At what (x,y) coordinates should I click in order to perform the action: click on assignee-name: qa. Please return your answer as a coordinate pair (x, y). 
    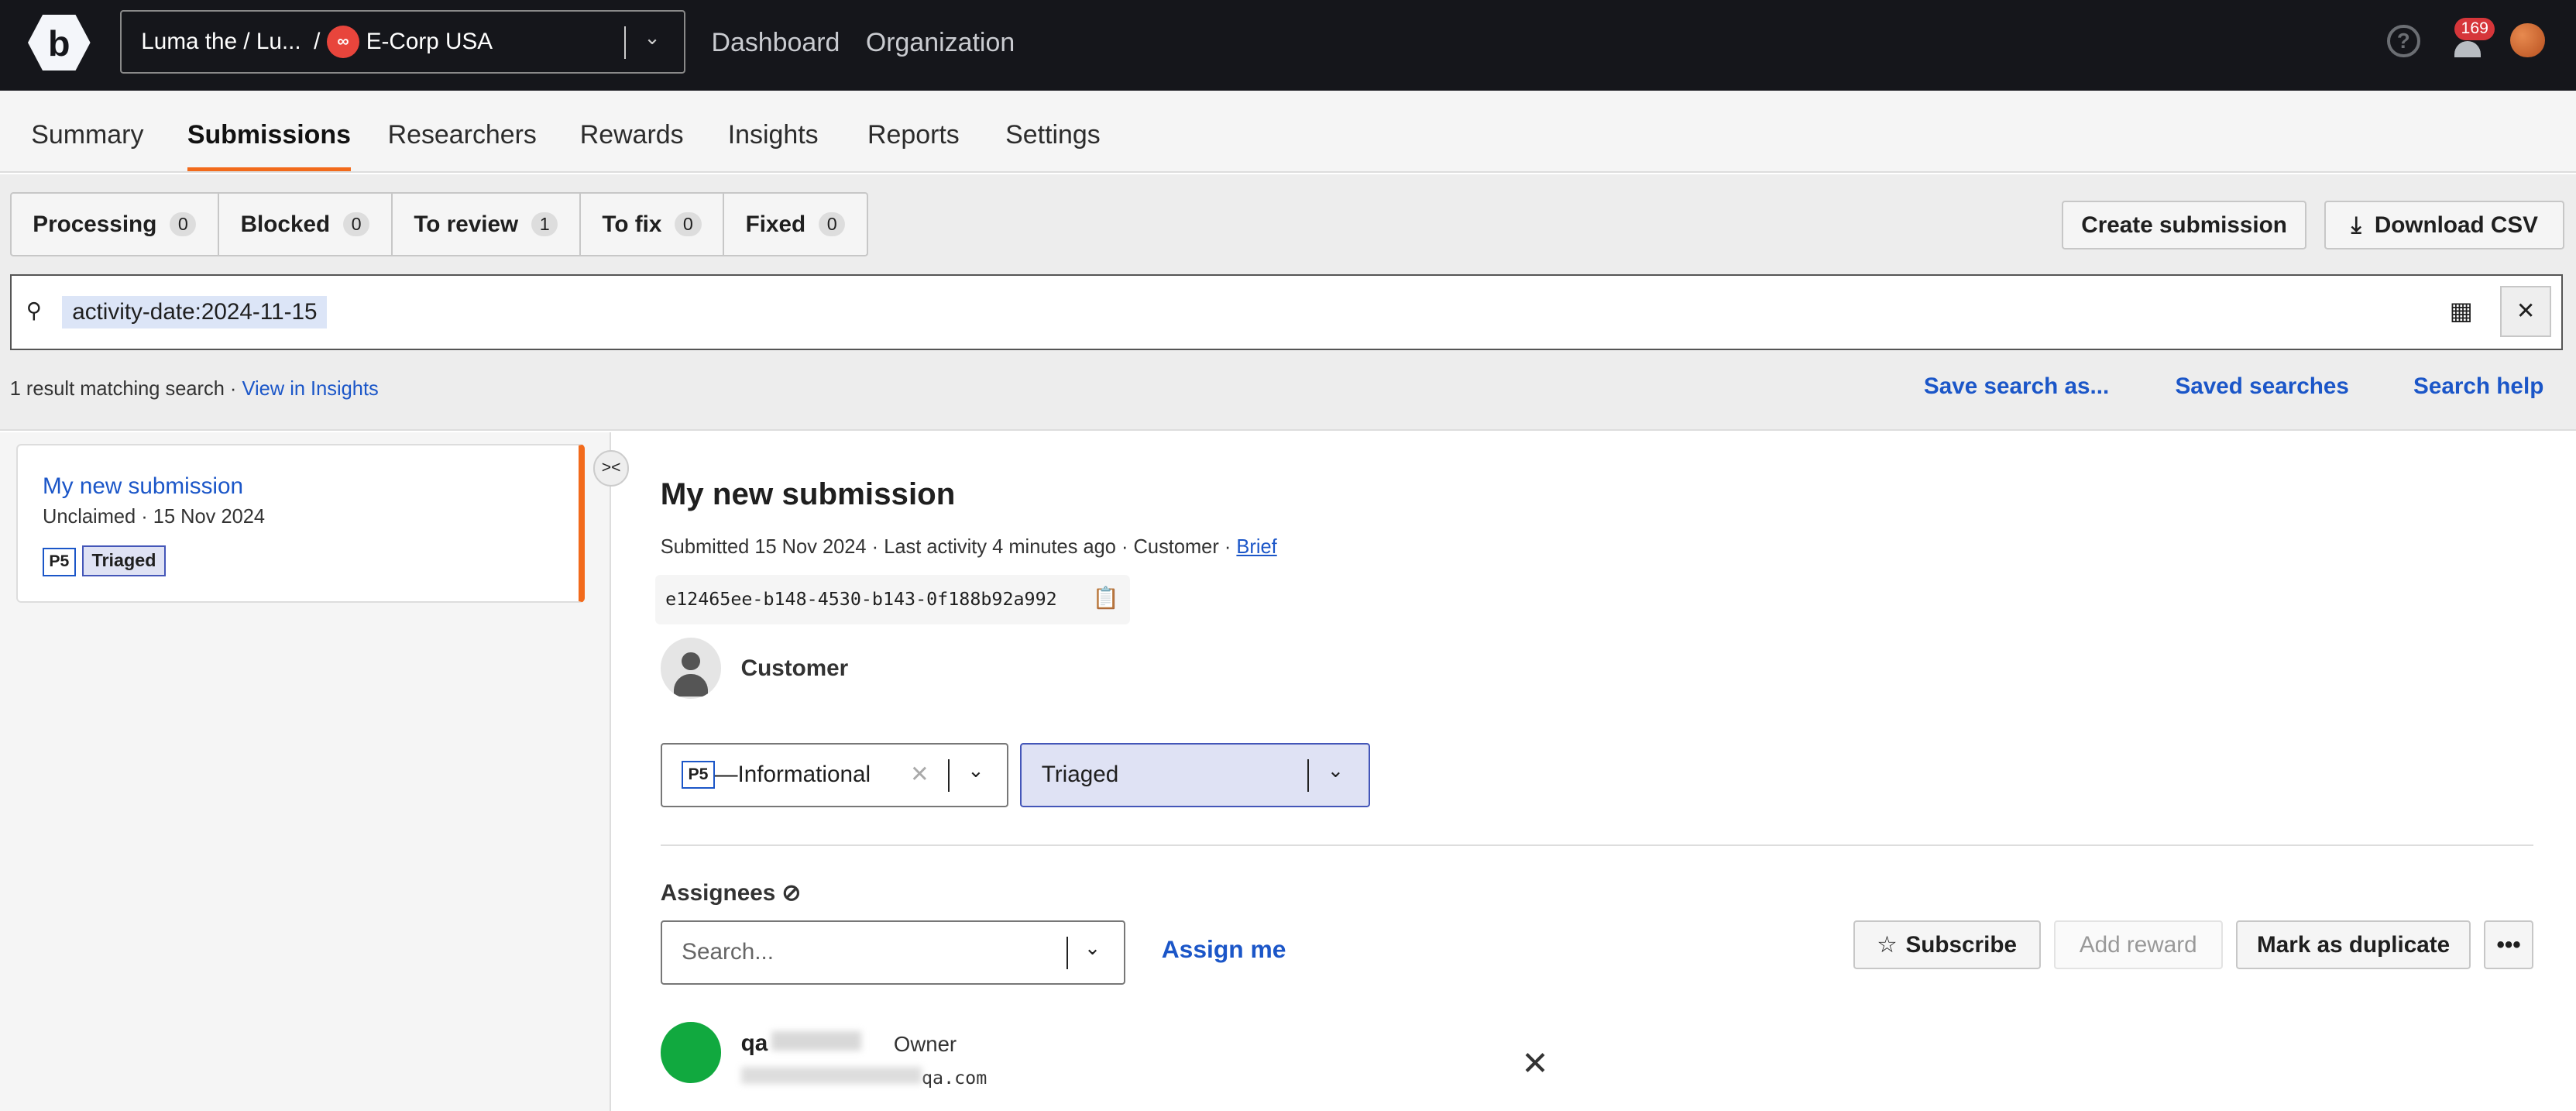
    Looking at the image, I should click on (801, 1043).